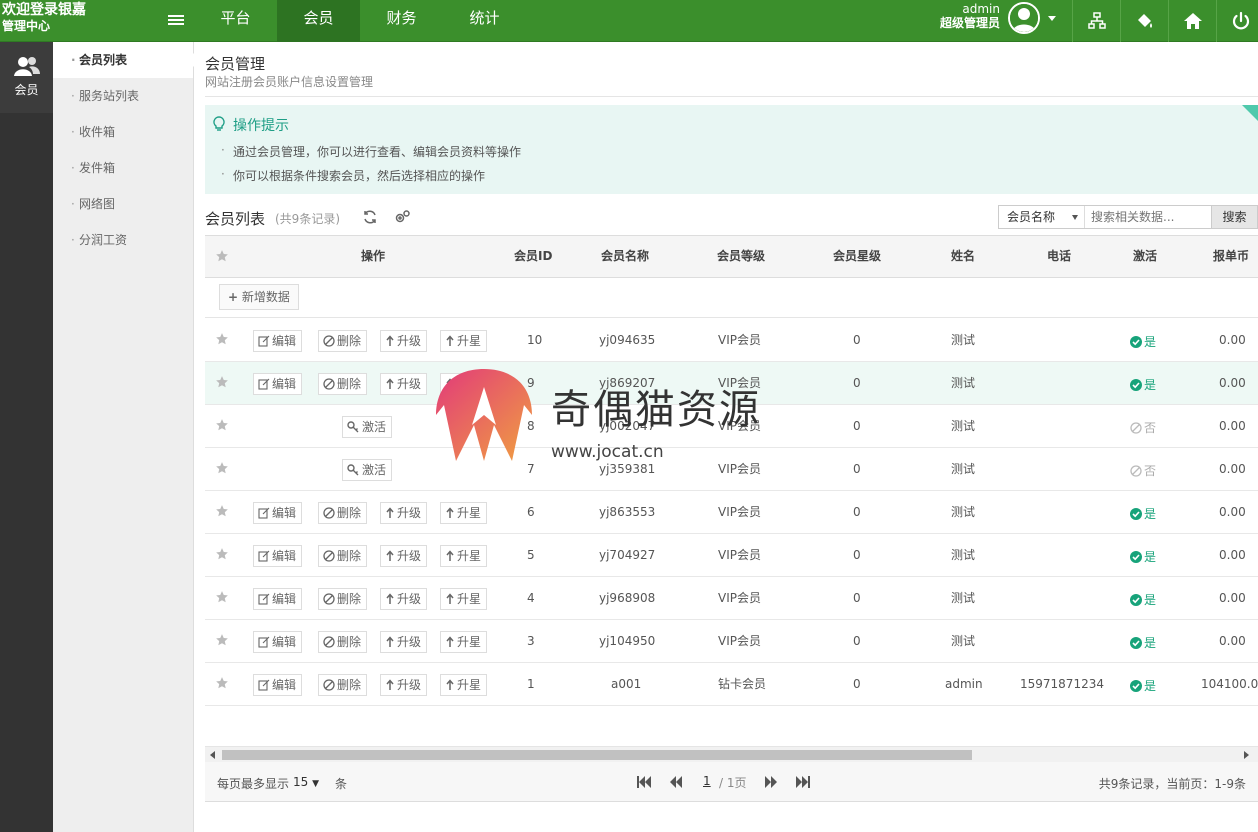 Image resolution: width=1258 pixels, height=832 pixels. I want to click on clear-cache-icon, so click(1144, 21).